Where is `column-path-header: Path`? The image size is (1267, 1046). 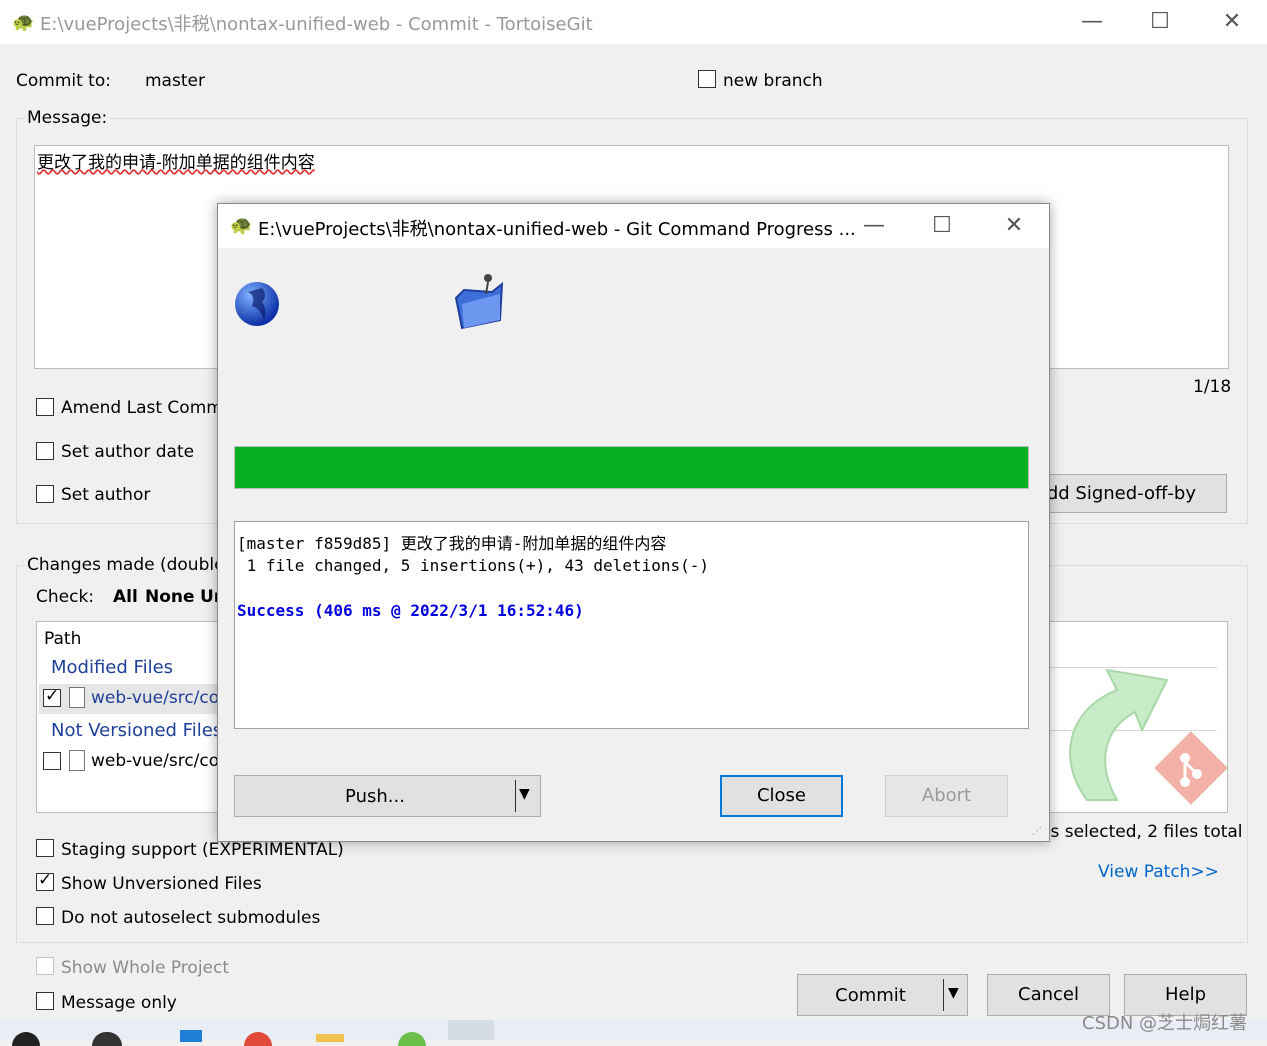 column-path-header: Path is located at coordinates (62, 639).